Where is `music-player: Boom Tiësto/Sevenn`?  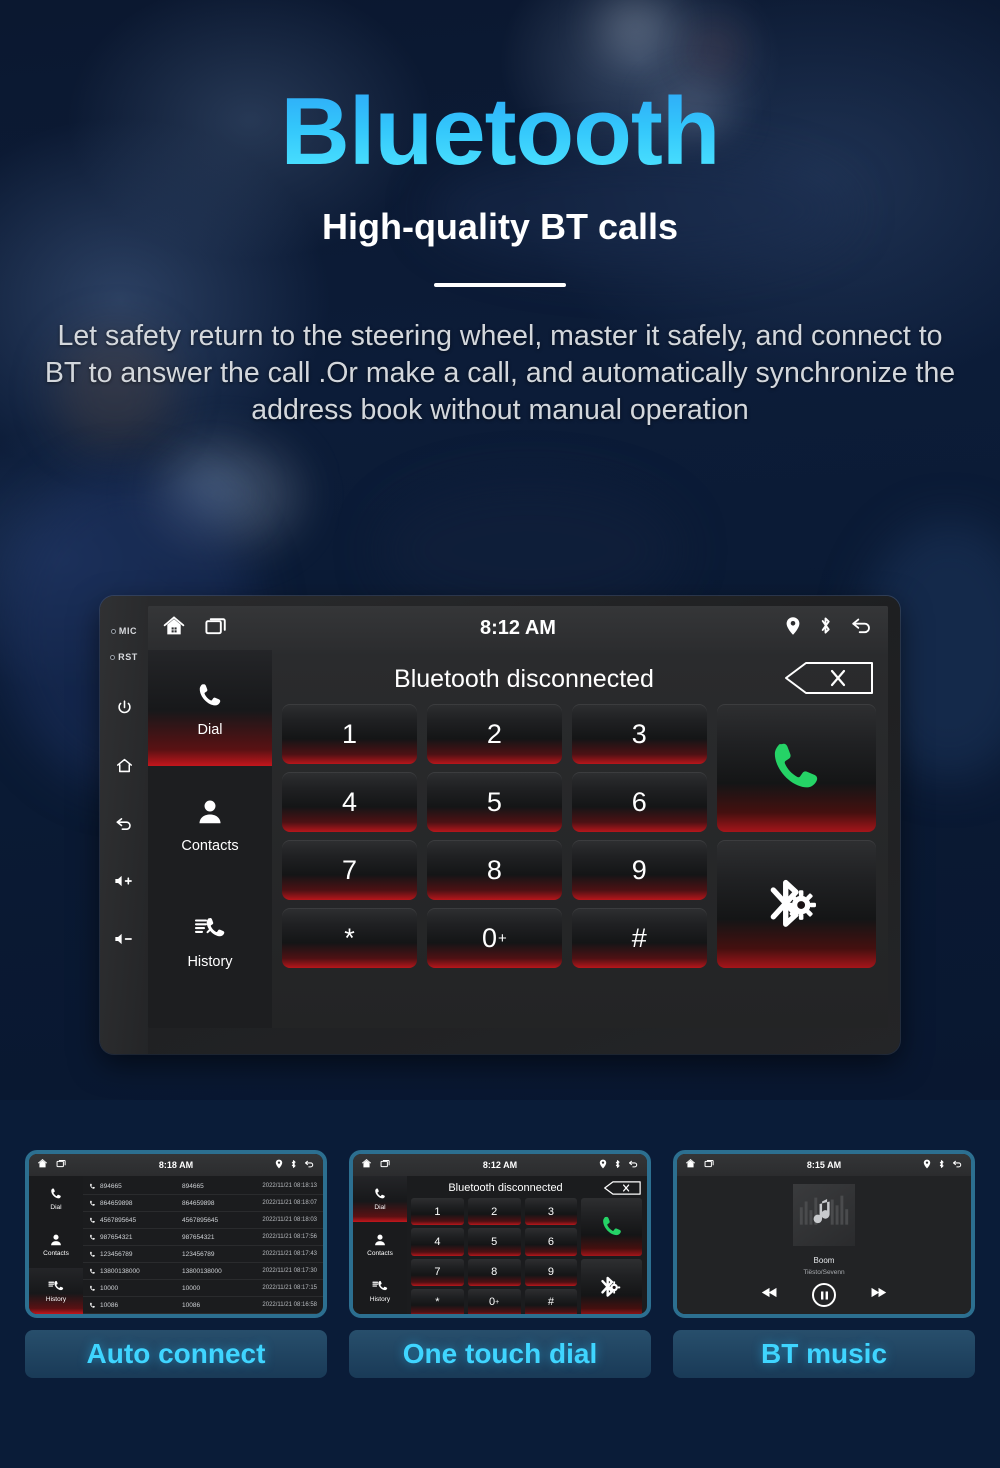 music-player: Boom Tiësto/Sevenn is located at coordinates (824, 1245).